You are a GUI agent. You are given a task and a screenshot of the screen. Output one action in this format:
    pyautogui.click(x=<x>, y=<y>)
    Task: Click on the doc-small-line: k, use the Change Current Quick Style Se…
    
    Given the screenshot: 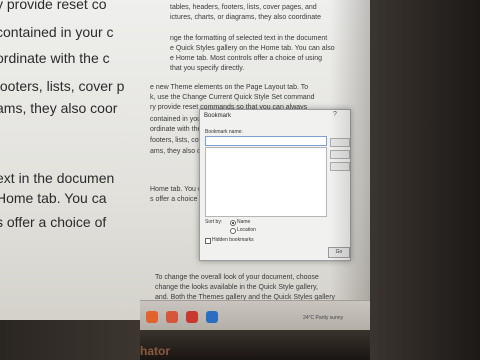 What is the action you would take?
    pyautogui.click(x=232, y=97)
    